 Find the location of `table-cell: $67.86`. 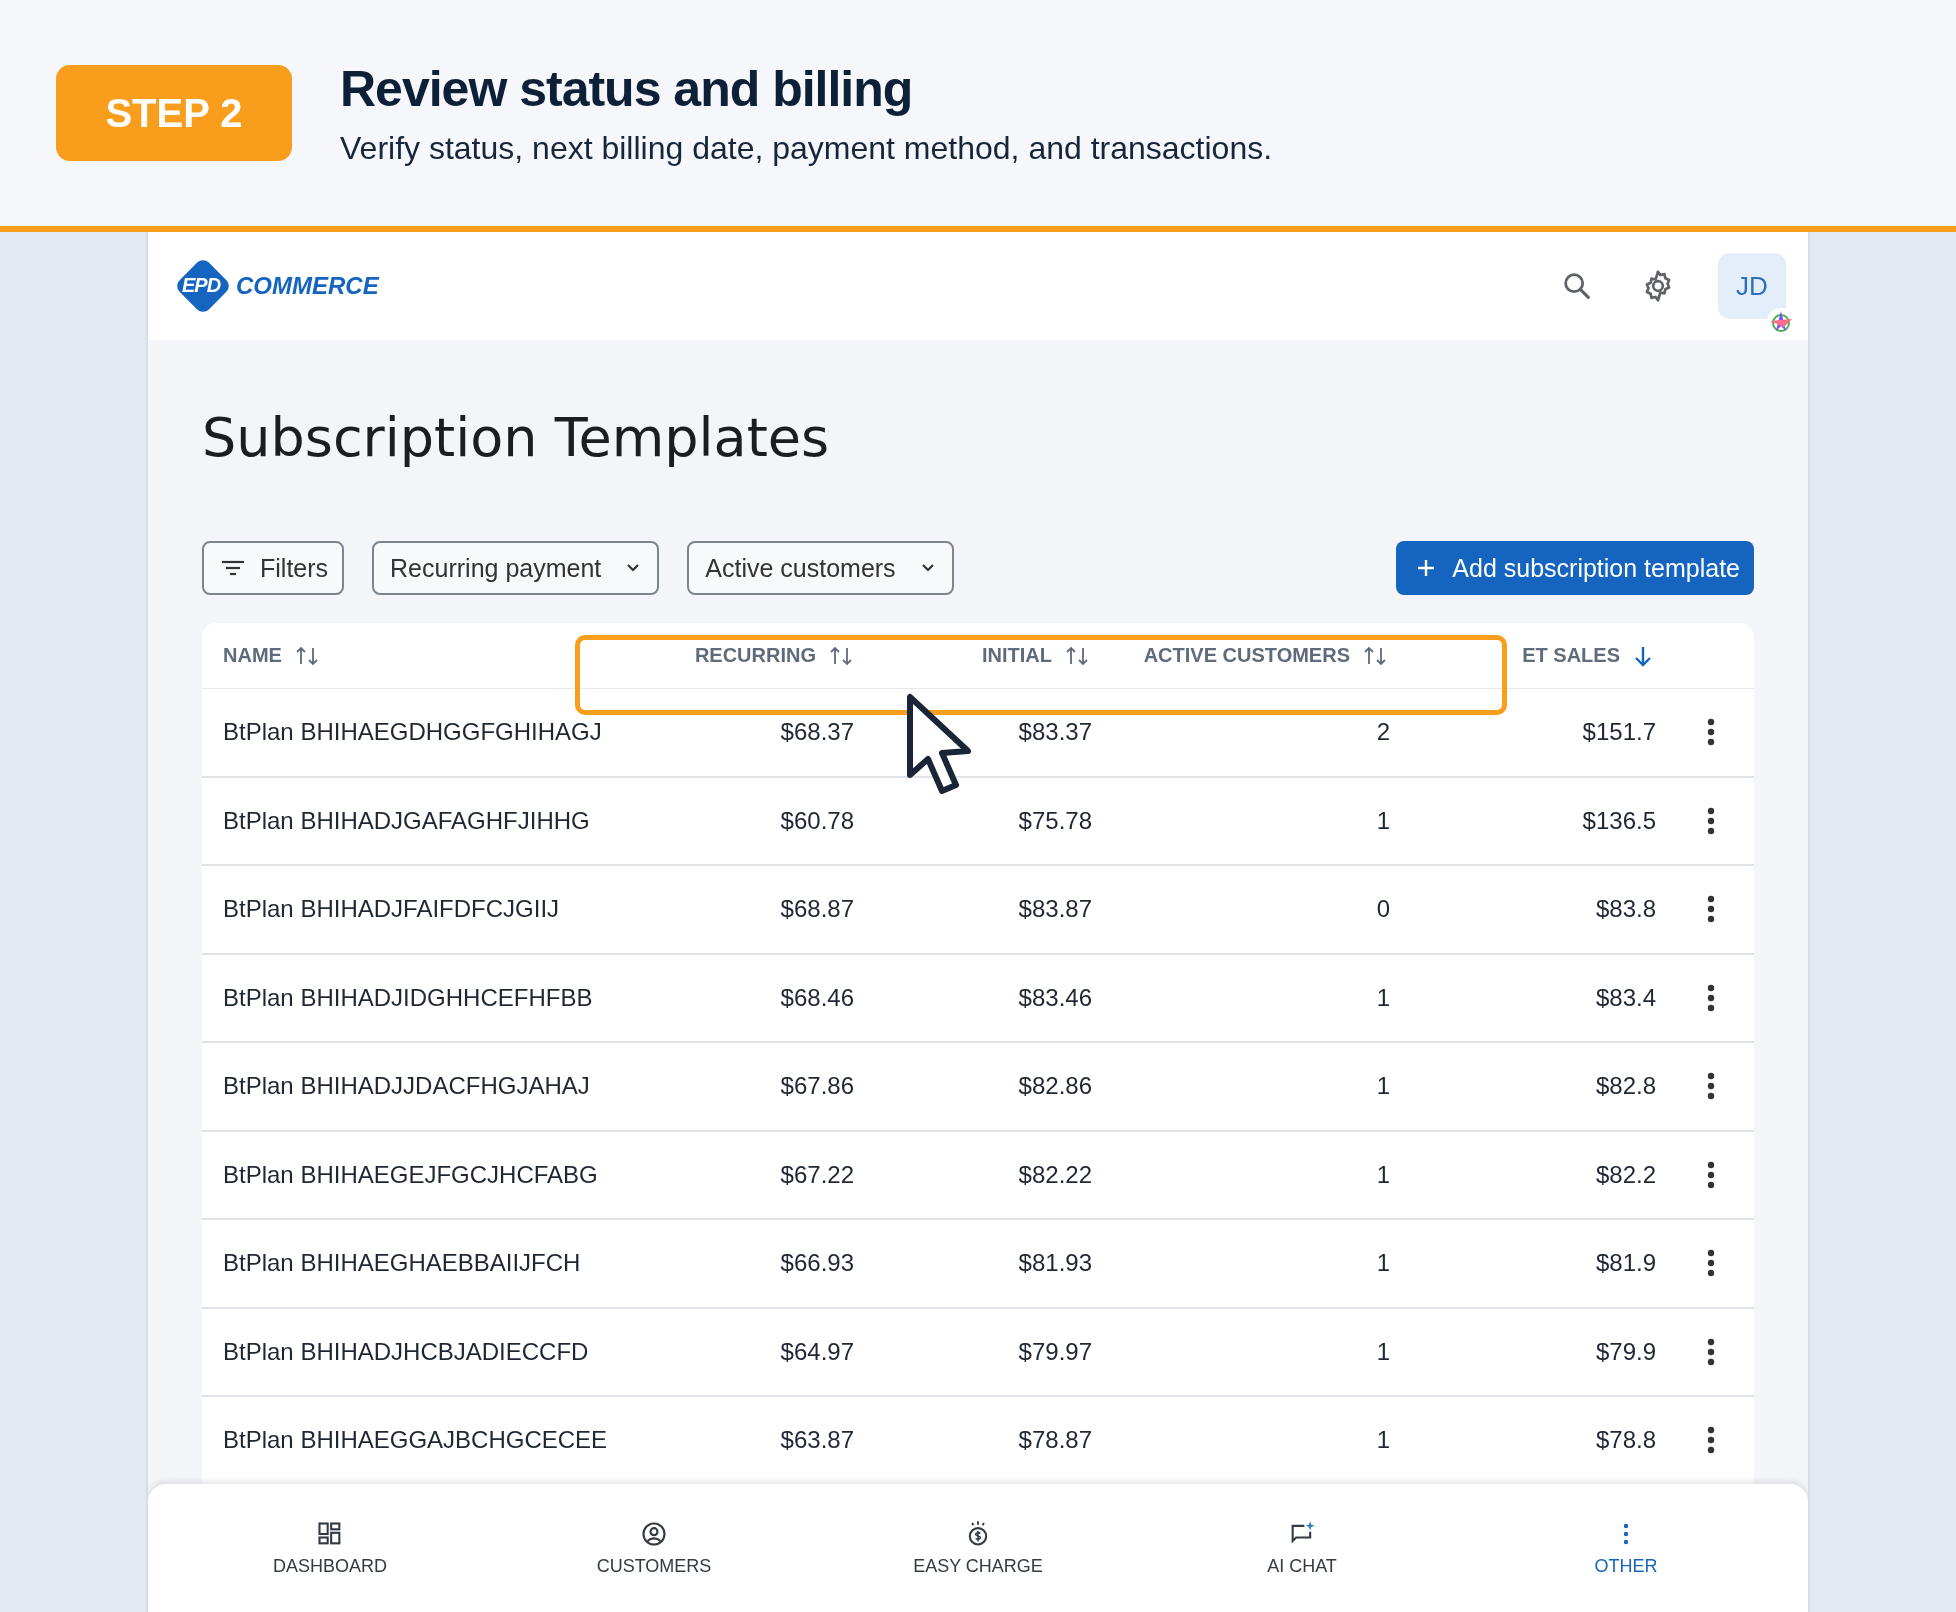

table-cell: $67.86 is located at coordinates (817, 1086).